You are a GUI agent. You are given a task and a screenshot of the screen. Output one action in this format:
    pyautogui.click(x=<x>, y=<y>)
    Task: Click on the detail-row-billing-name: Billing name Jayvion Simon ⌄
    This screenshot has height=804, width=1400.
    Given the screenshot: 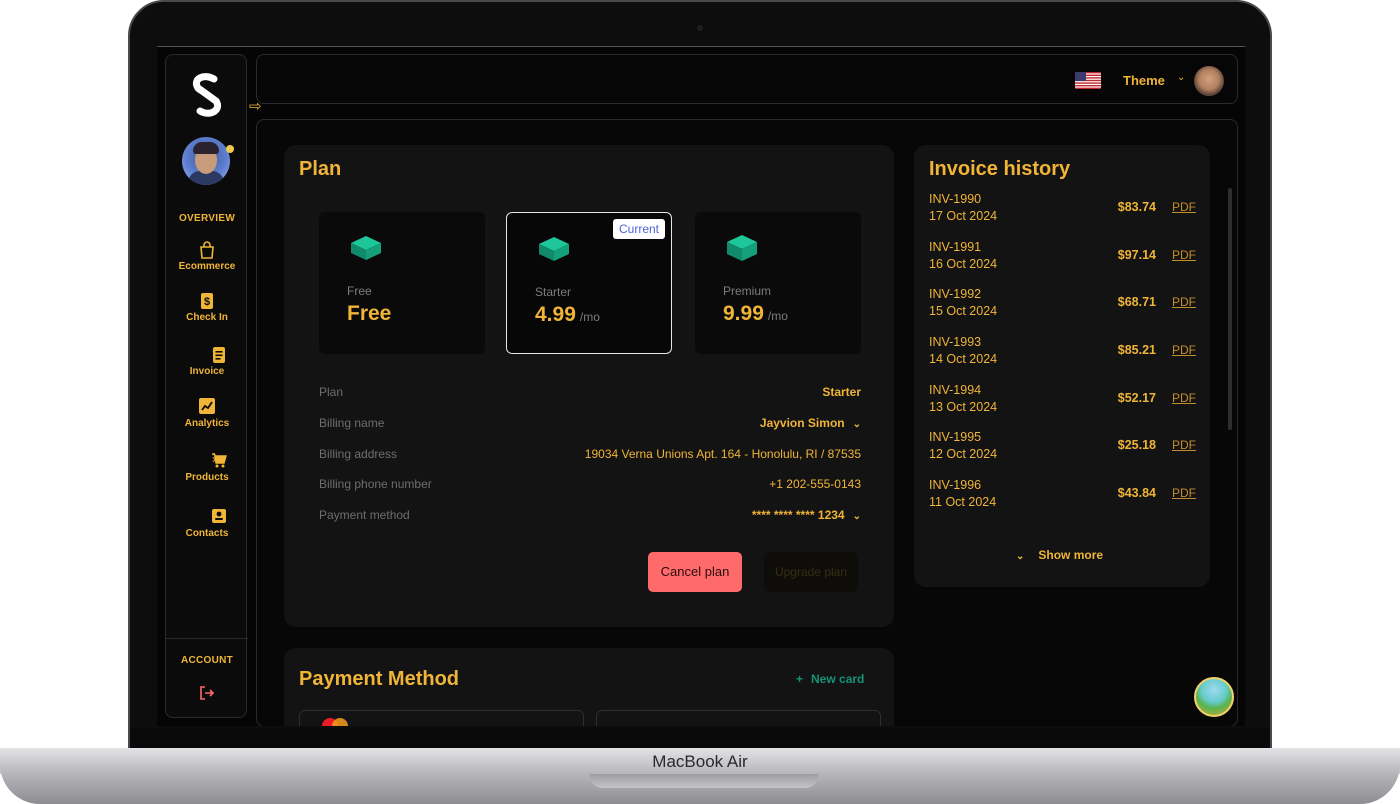 What is the action you would take?
    pyautogui.click(x=590, y=425)
    